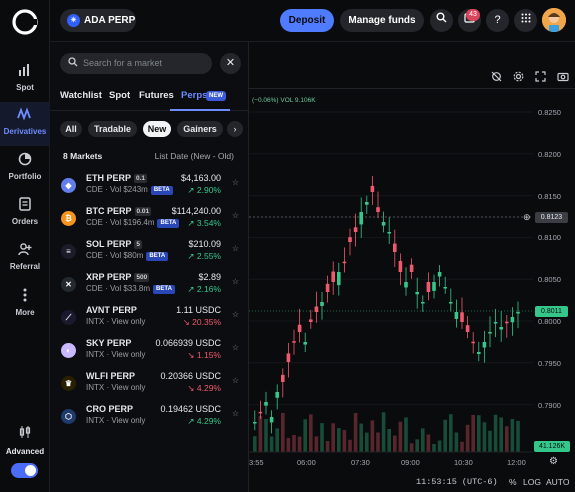 The height and width of the screenshot is (492, 575). Describe the element at coordinates (230, 63) in the screenshot. I see `close-panel-button: ✕` at that location.